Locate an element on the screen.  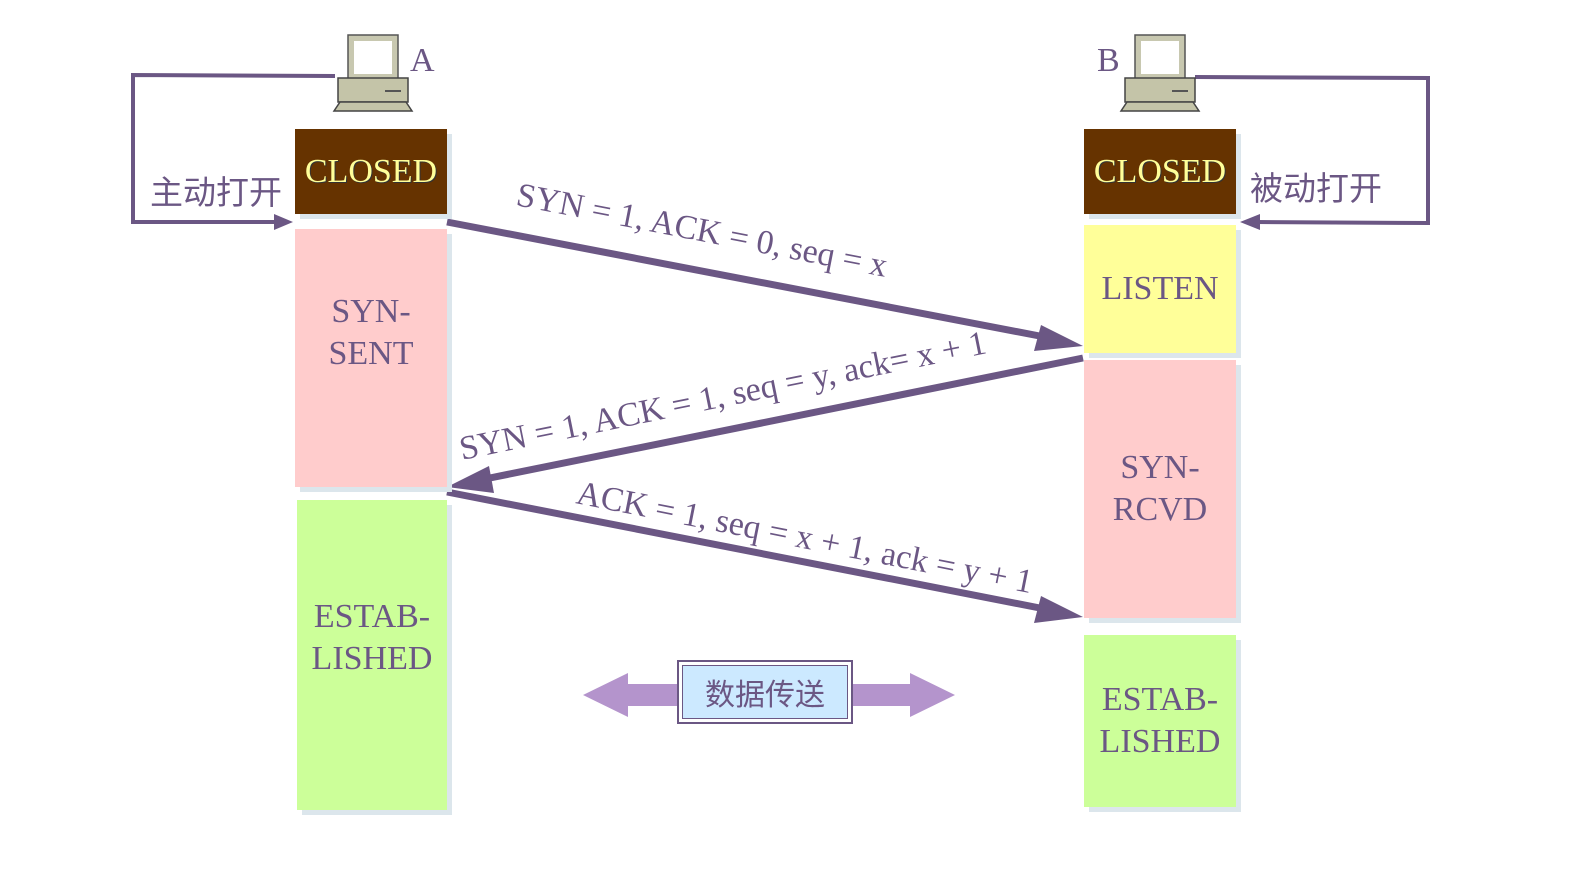
active-open-arrowhead is located at coordinates (283, 222).